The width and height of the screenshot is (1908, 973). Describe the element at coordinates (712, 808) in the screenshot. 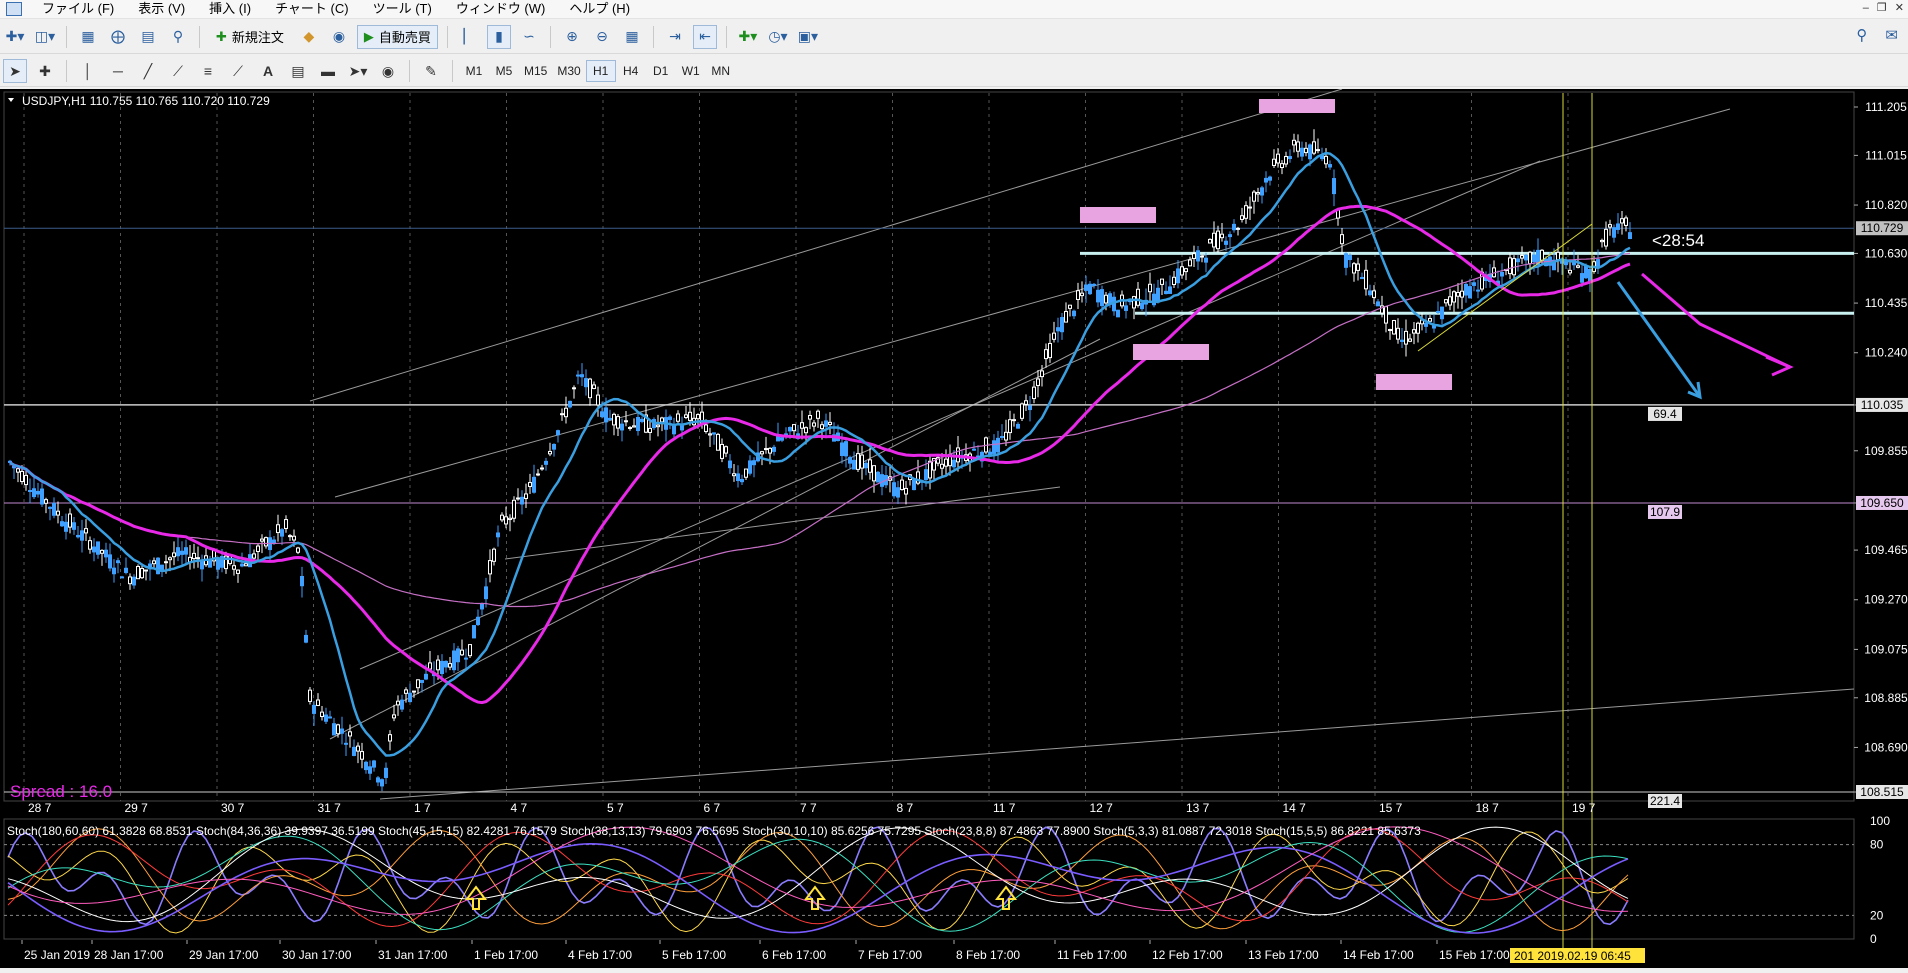

I see `date-label: 6 7` at that location.